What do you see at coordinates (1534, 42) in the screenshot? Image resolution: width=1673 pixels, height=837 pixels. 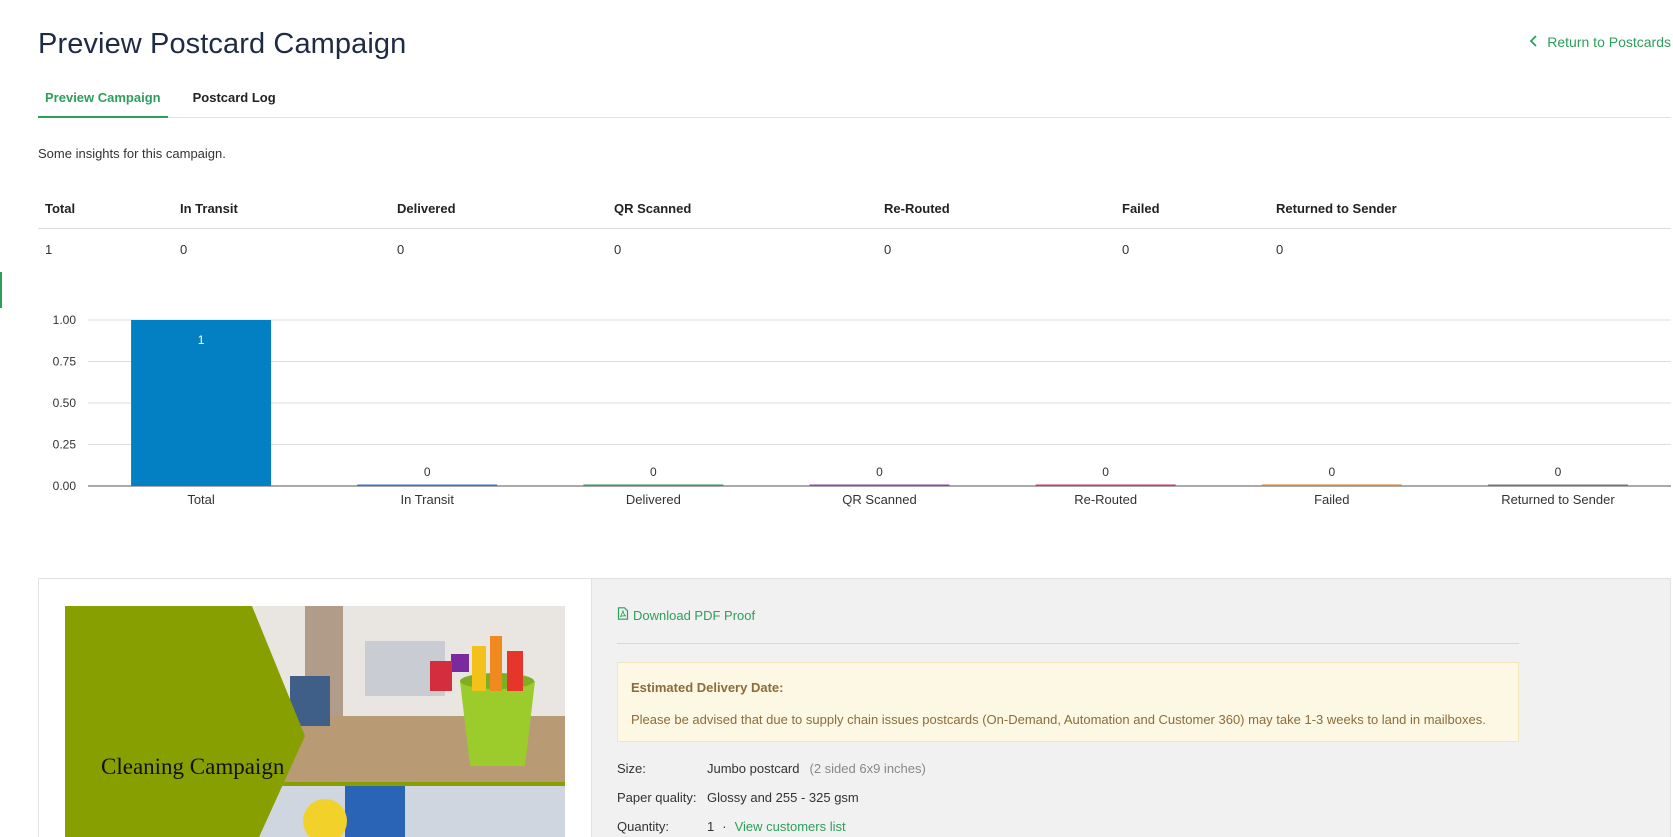 I see `chevron-left-icon` at bounding box center [1534, 42].